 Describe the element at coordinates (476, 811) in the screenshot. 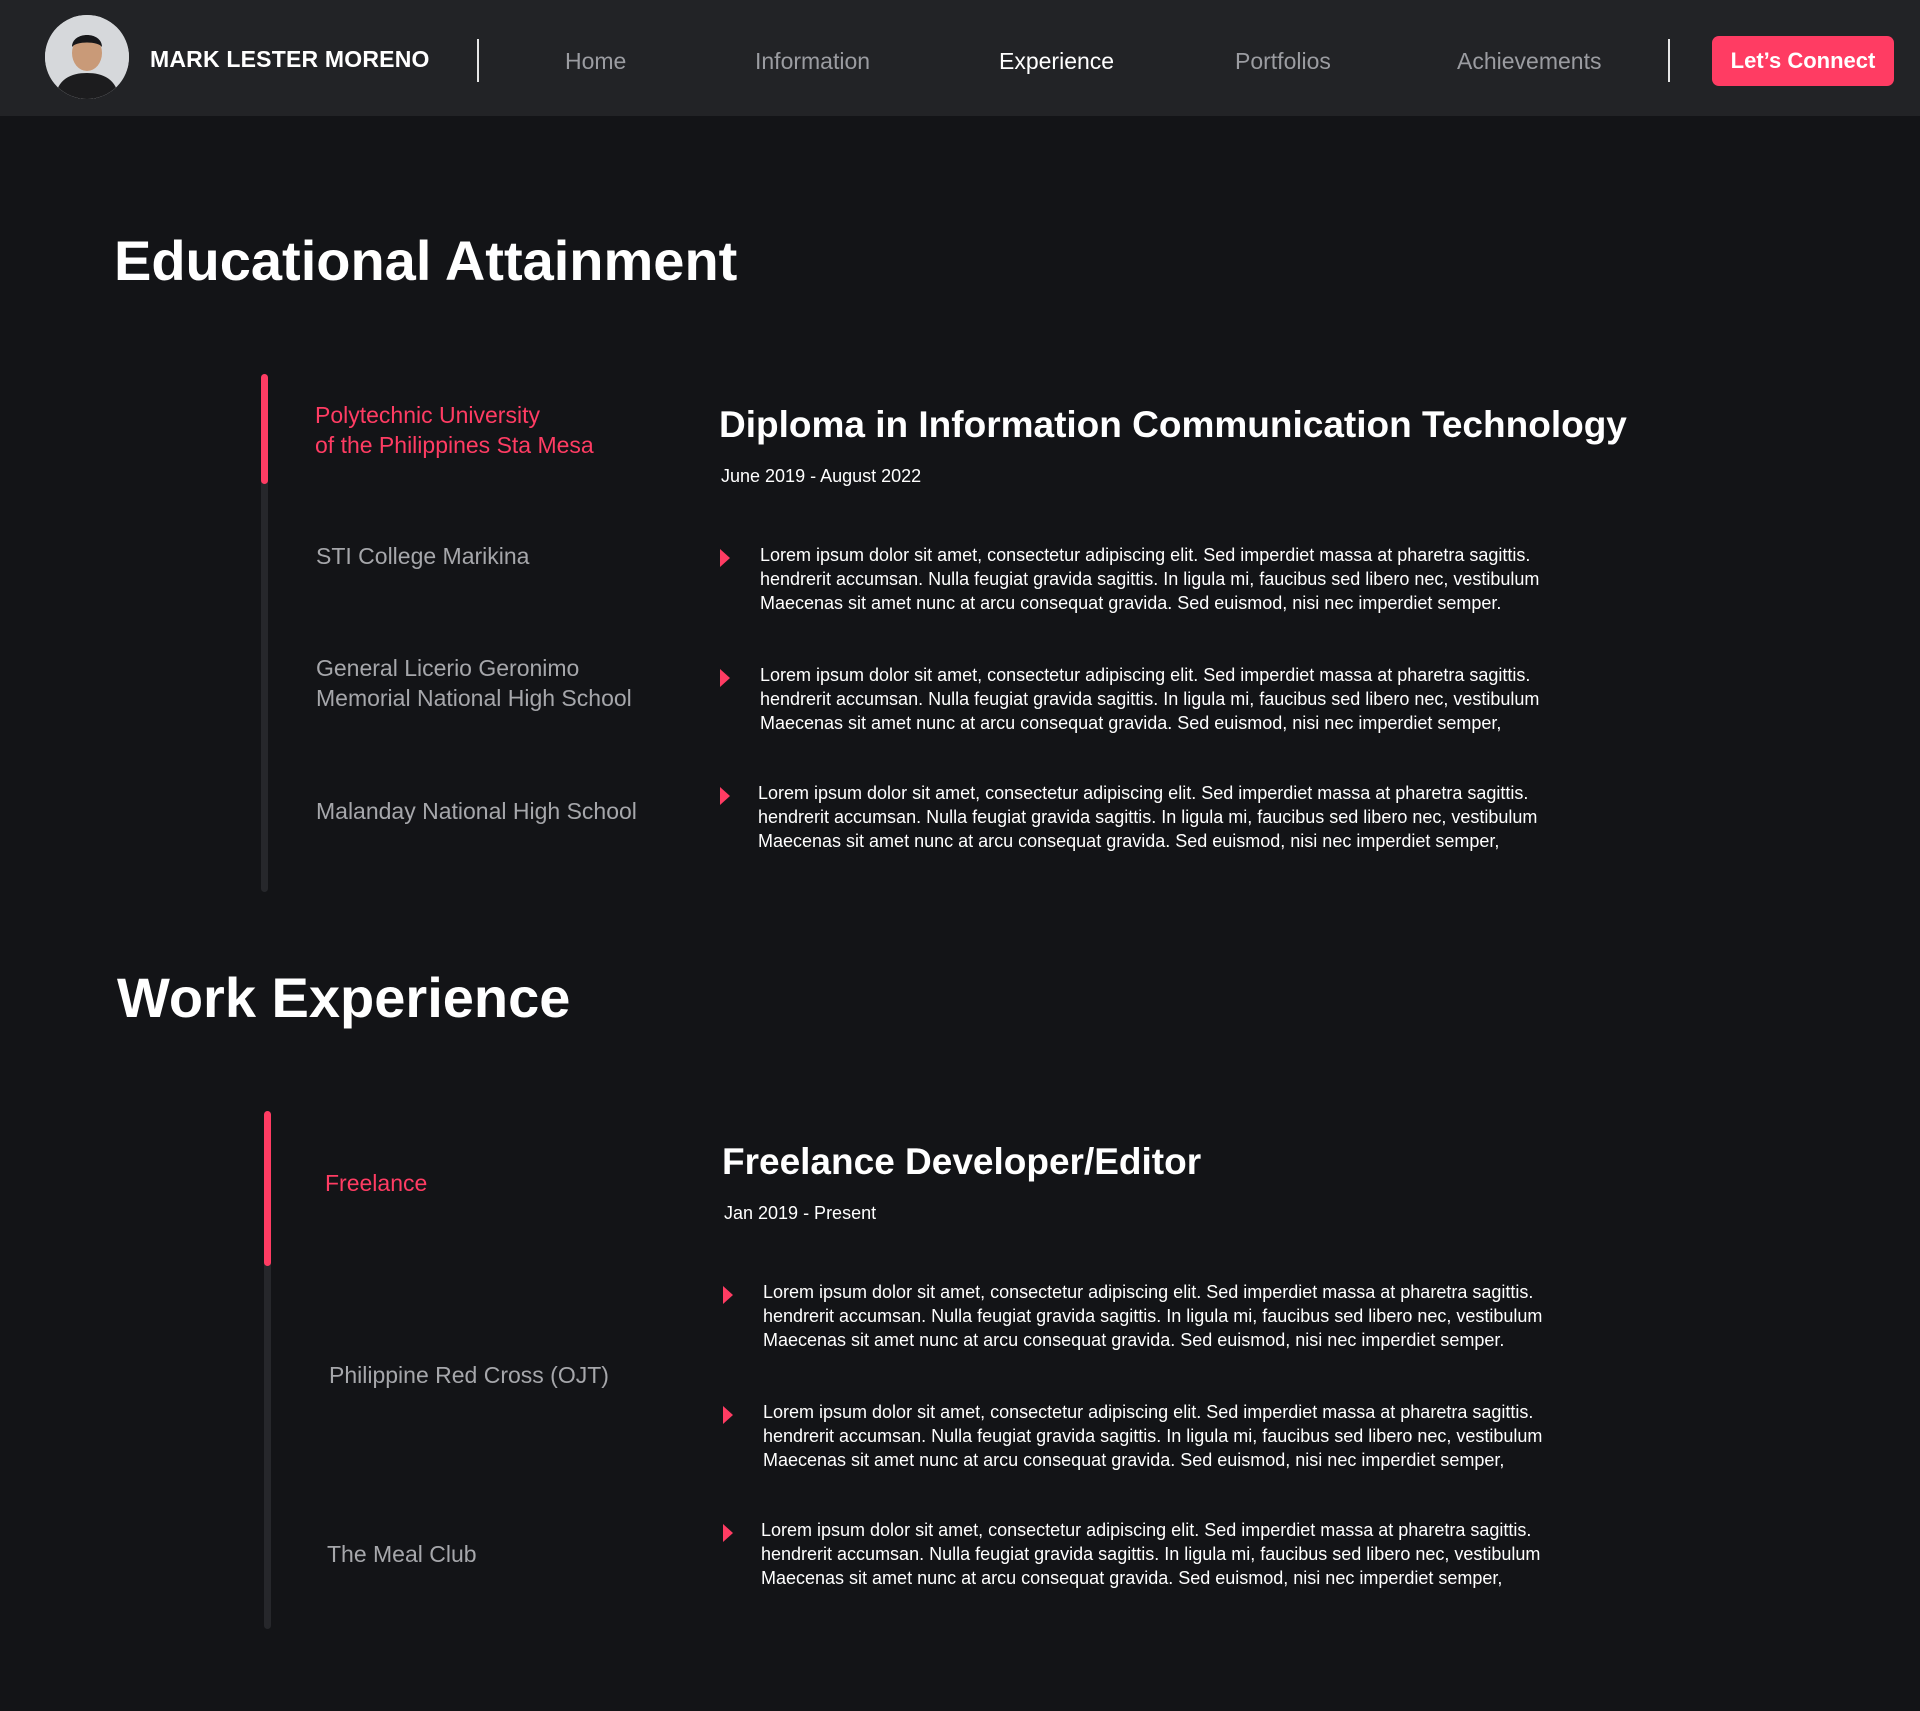

I see `education-item-malanday: Malanday National High School` at that location.